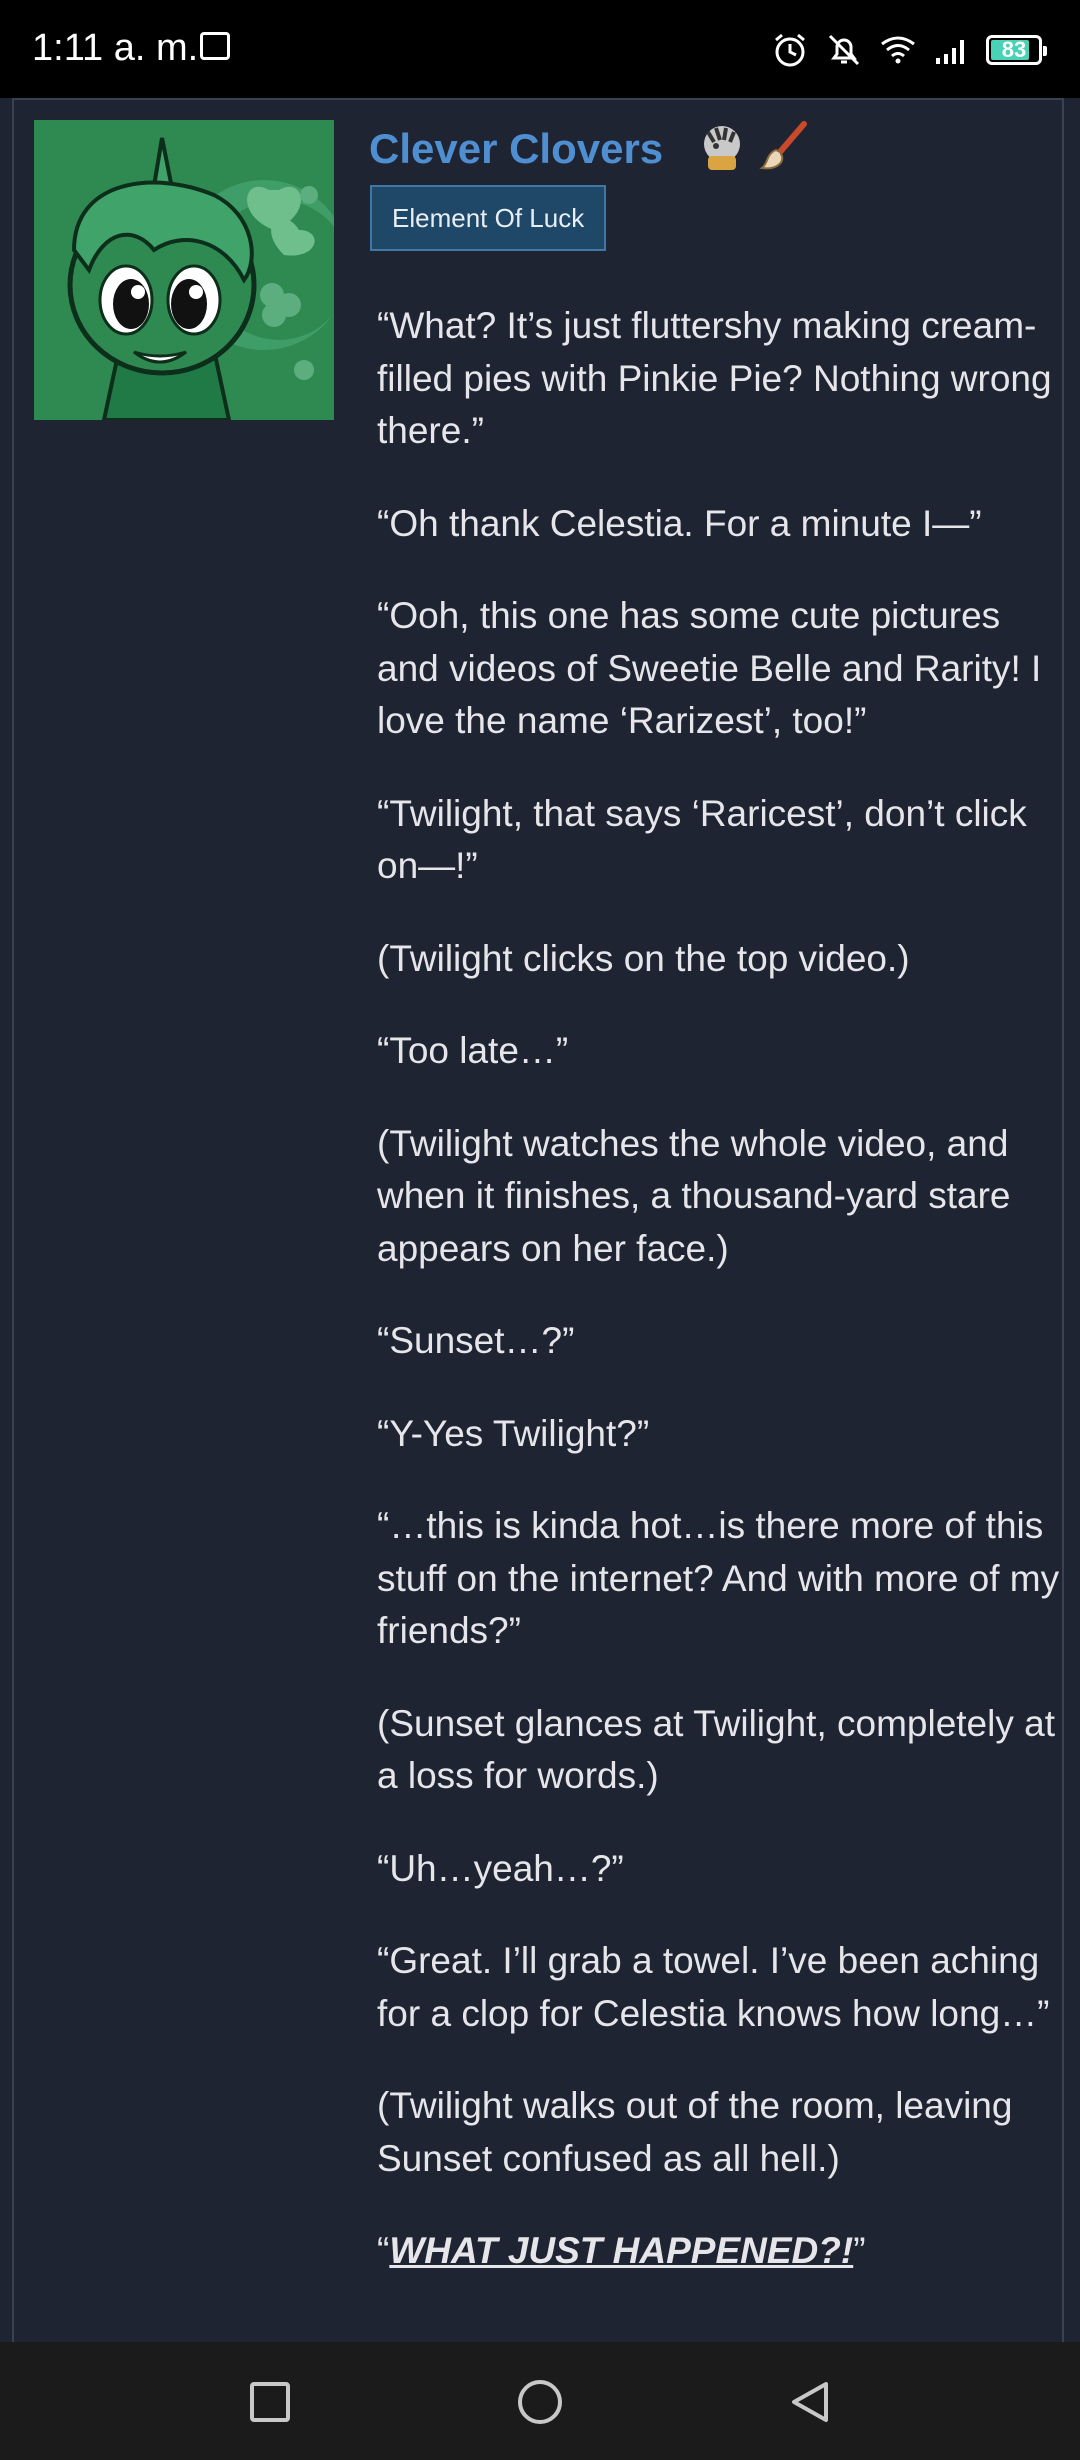 This screenshot has height=2460, width=1080. Describe the element at coordinates (790, 50) in the screenshot. I see `alarm-icon` at that location.